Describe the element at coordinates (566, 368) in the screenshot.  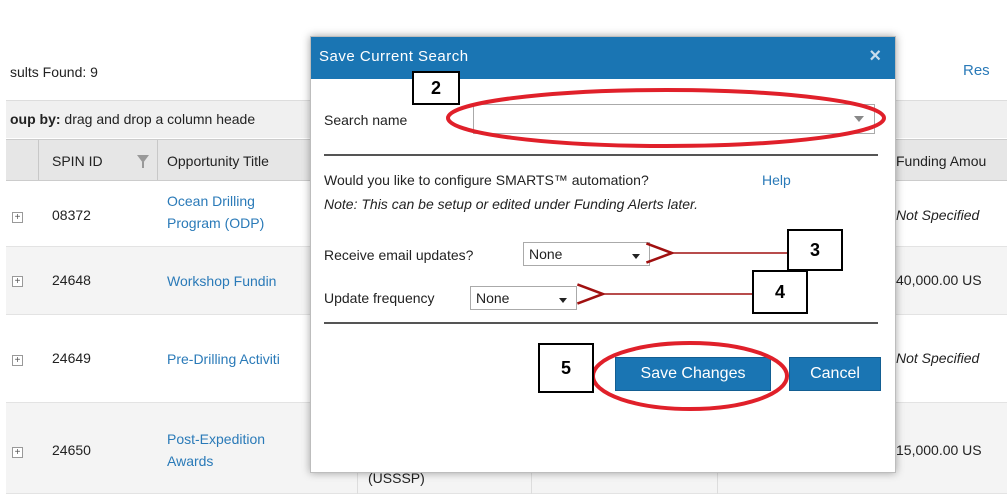
I see `step-5-callout: 5` at that location.